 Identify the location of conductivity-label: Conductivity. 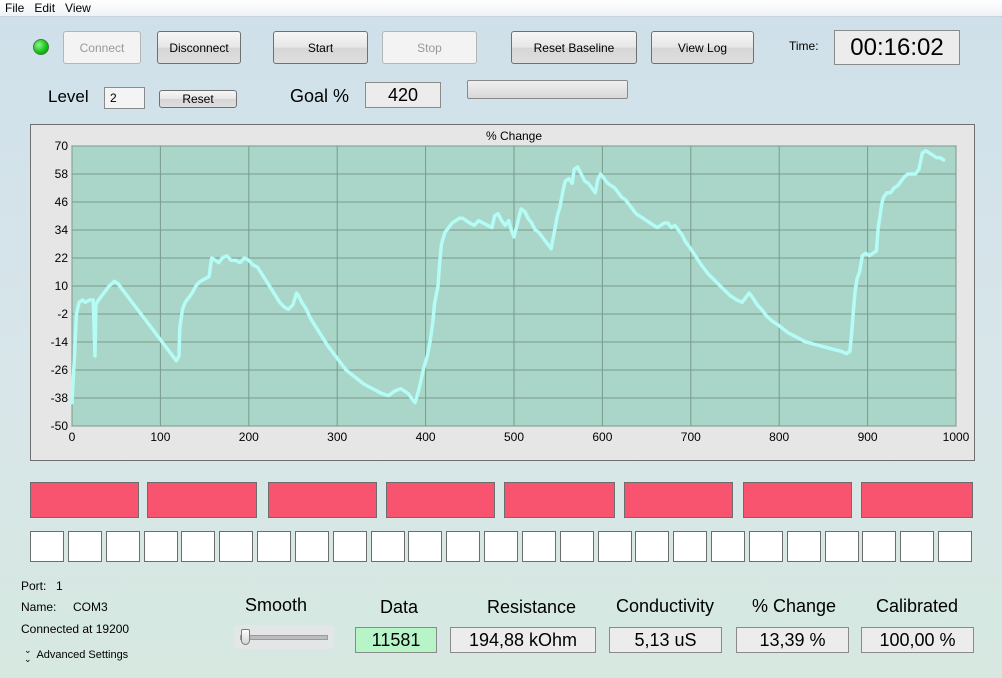
(665, 606).